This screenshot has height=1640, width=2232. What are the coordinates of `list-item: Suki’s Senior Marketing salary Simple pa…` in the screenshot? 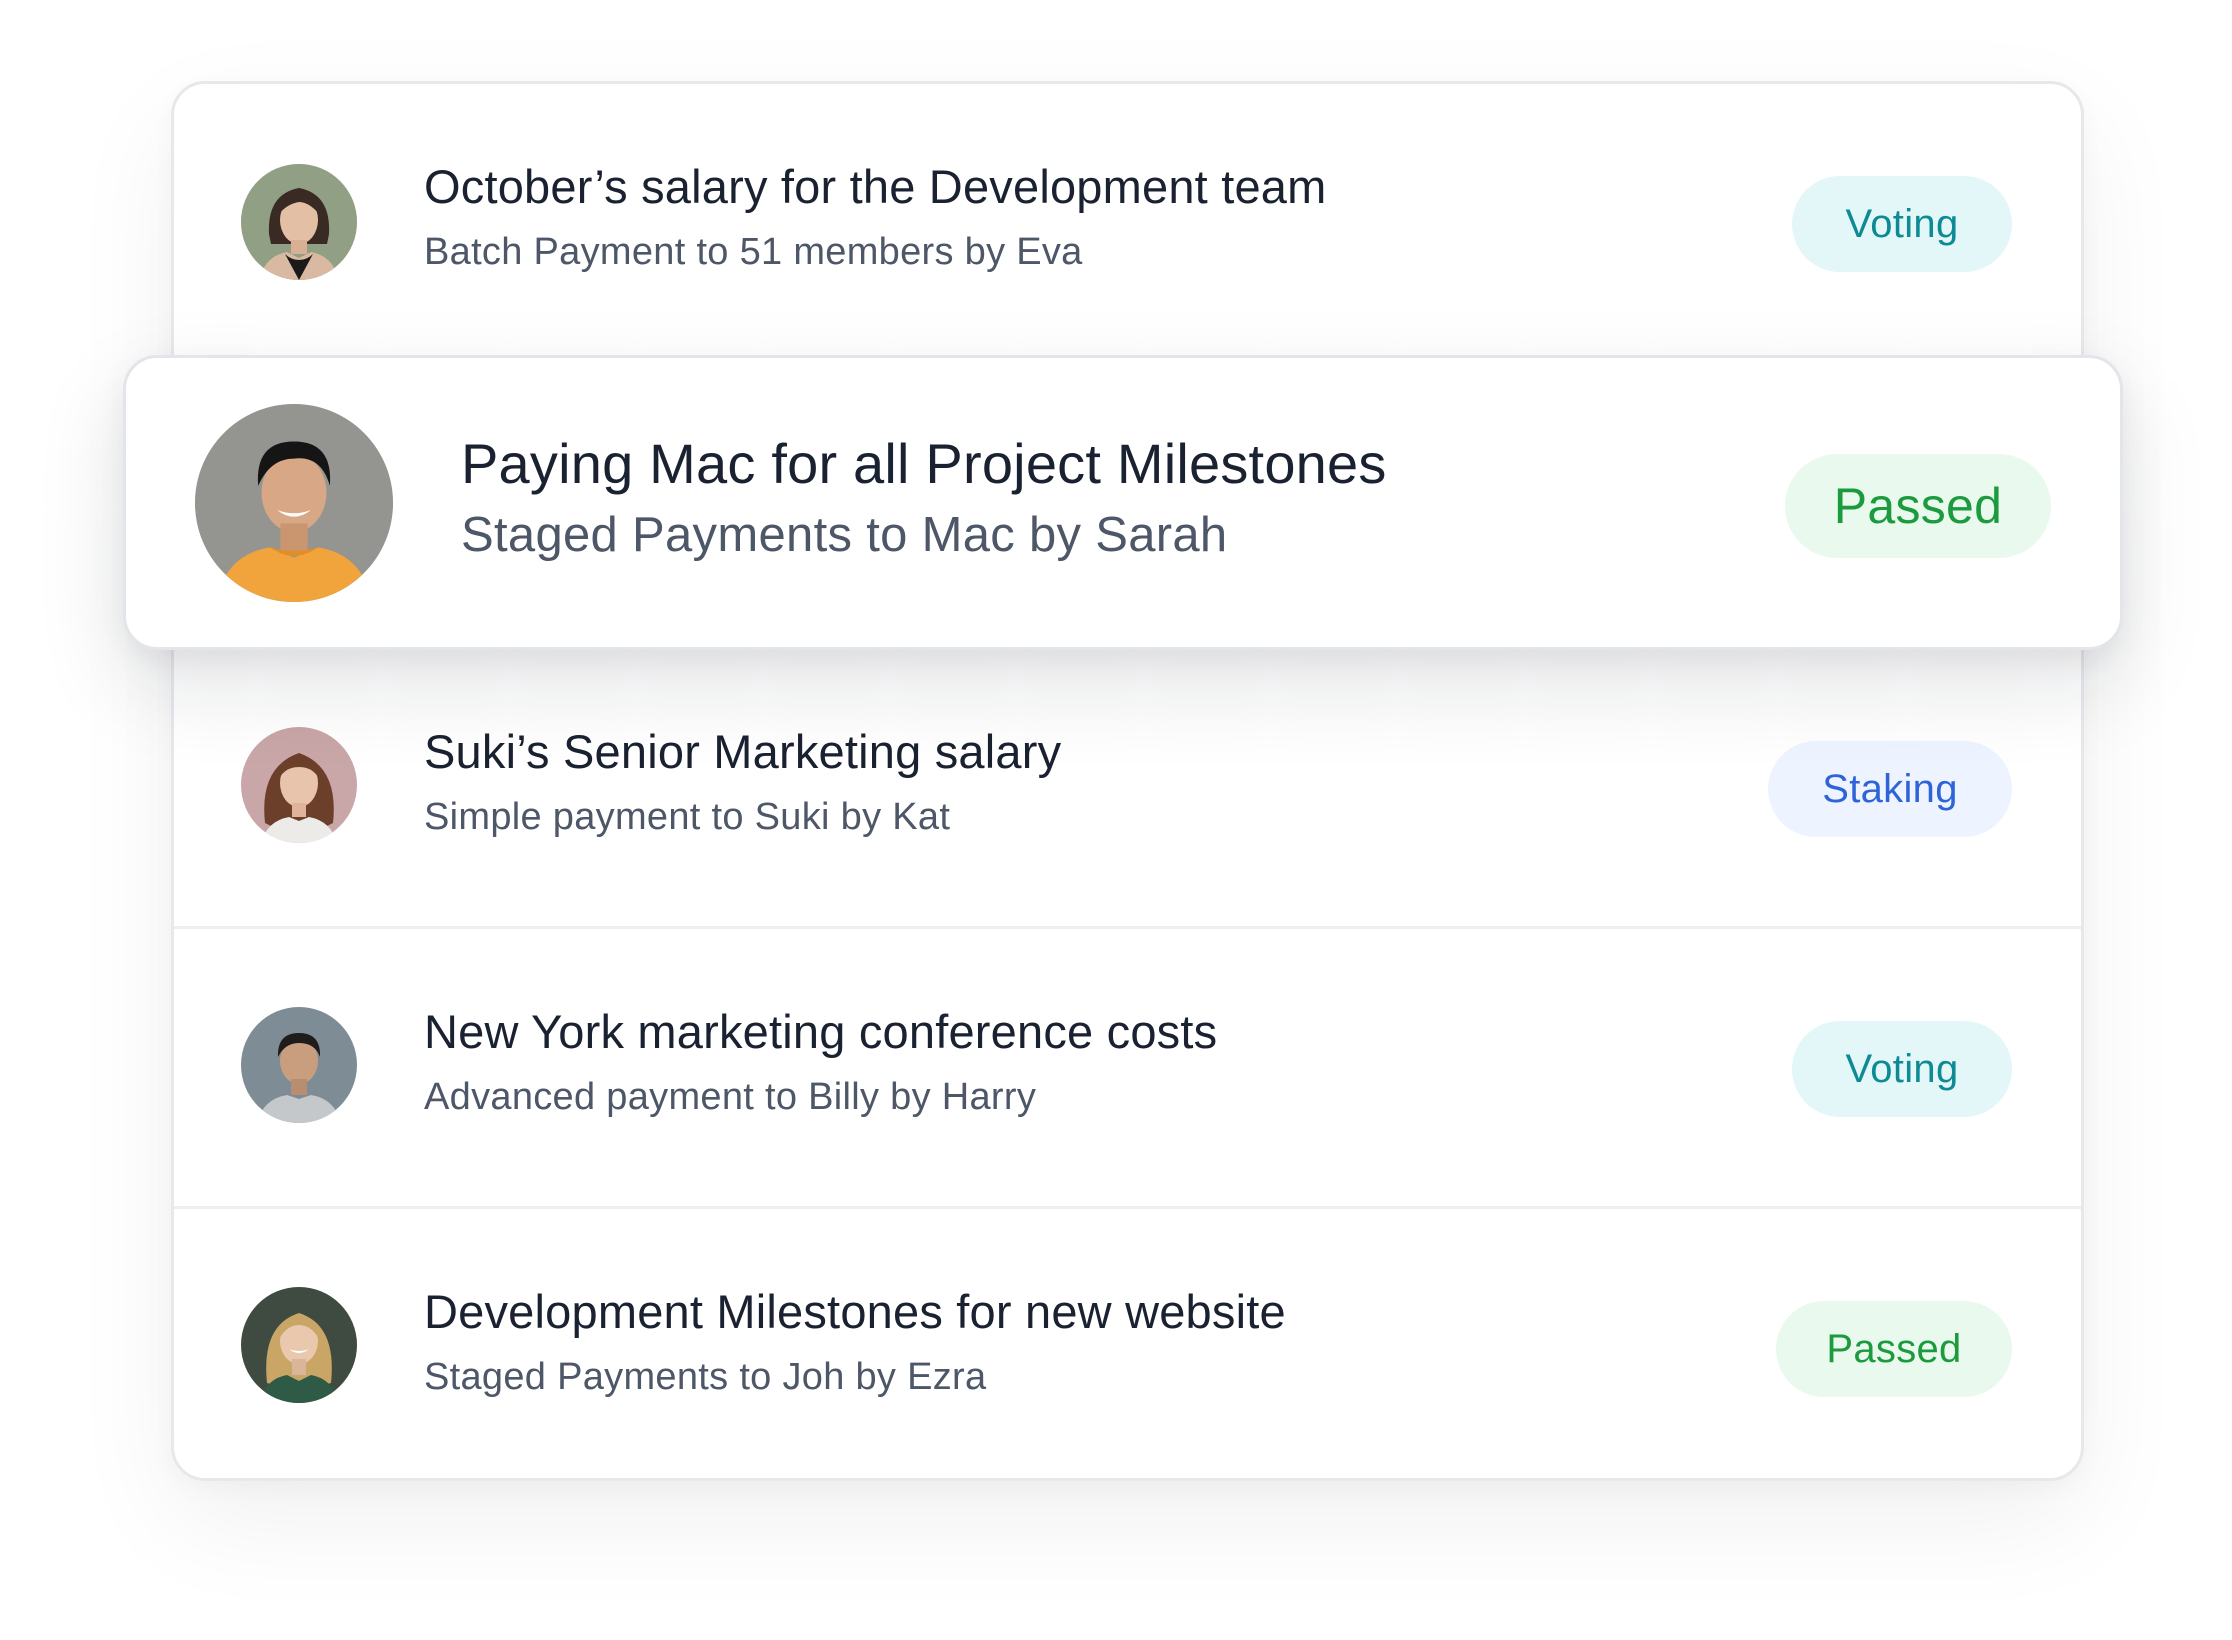 It's located at (1127, 789).